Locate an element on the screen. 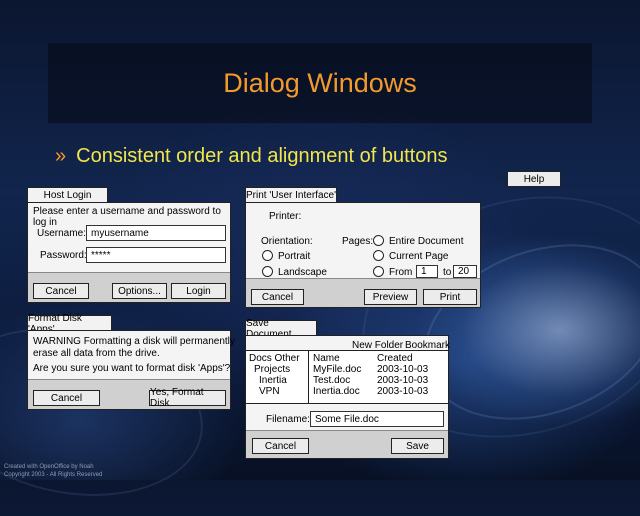 Image resolution: width=640 pixels, height=516 pixels. entire-document-radio is located at coordinates (378, 240).